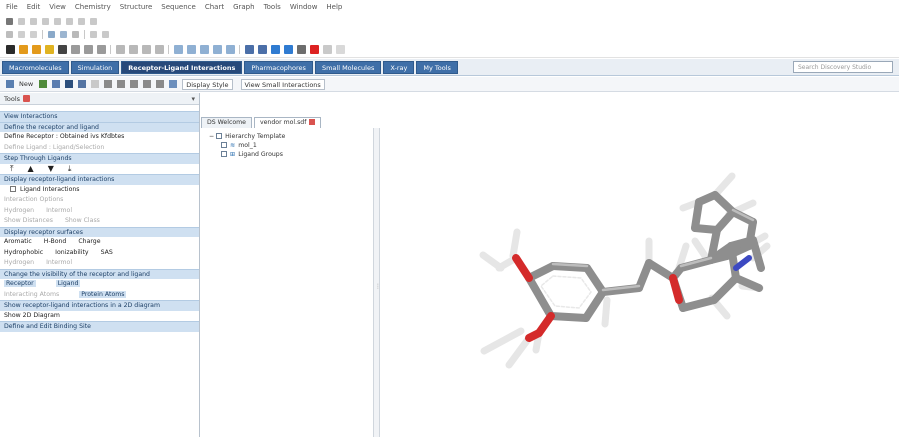 This screenshot has width=899, height=437. Describe the element at coordinates (191, 49) in the screenshot. I see `render-sticks-icon` at that location.